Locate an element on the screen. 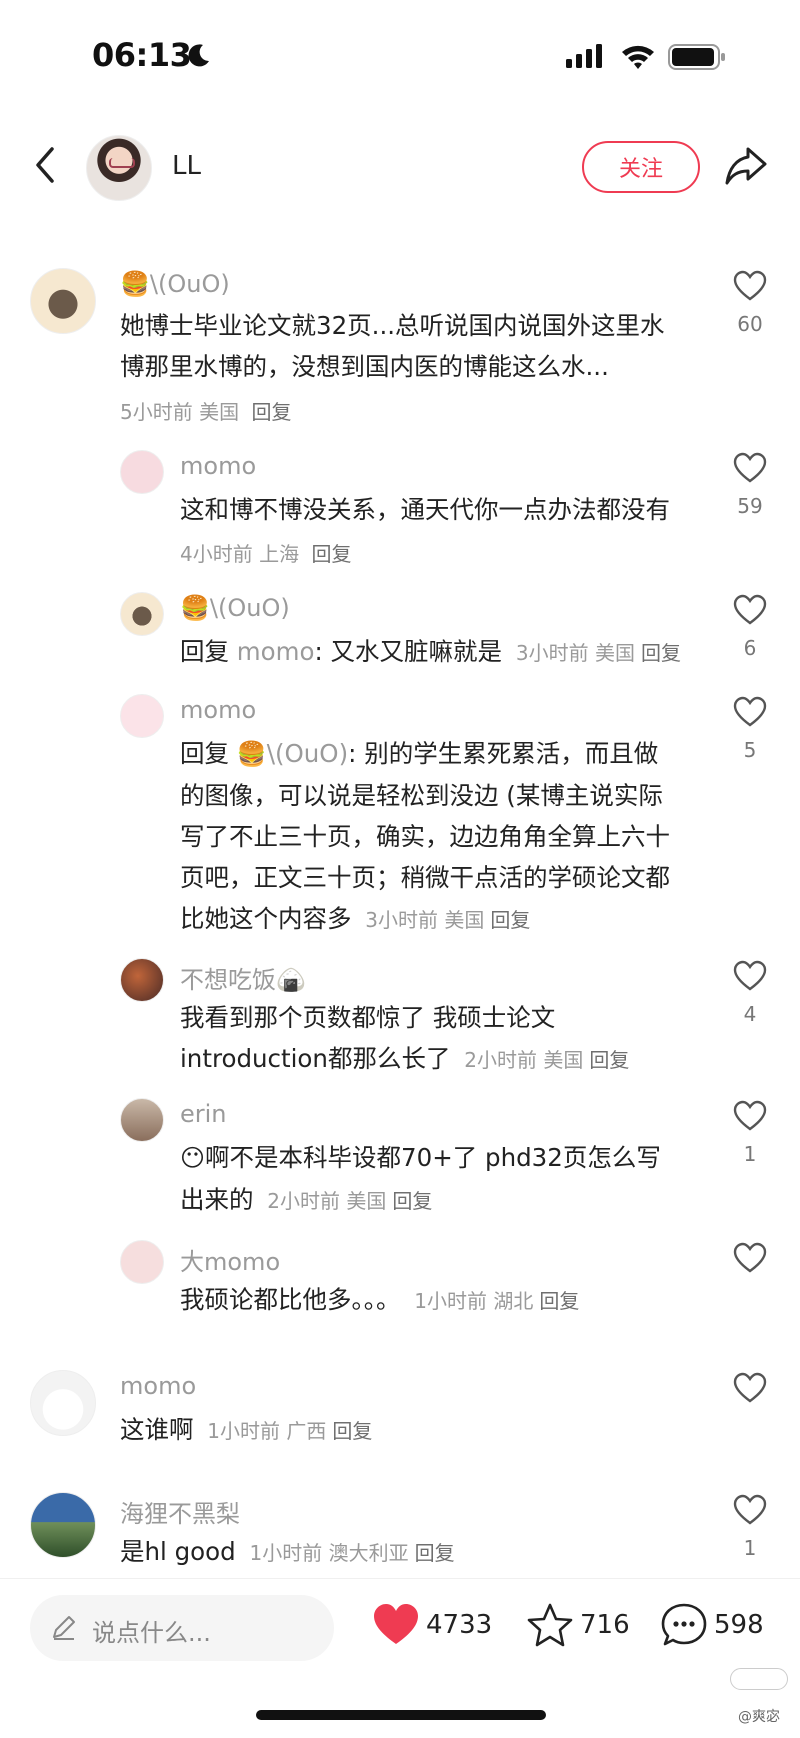  status-bar: 06:13 is located at coordinates (400, 55).